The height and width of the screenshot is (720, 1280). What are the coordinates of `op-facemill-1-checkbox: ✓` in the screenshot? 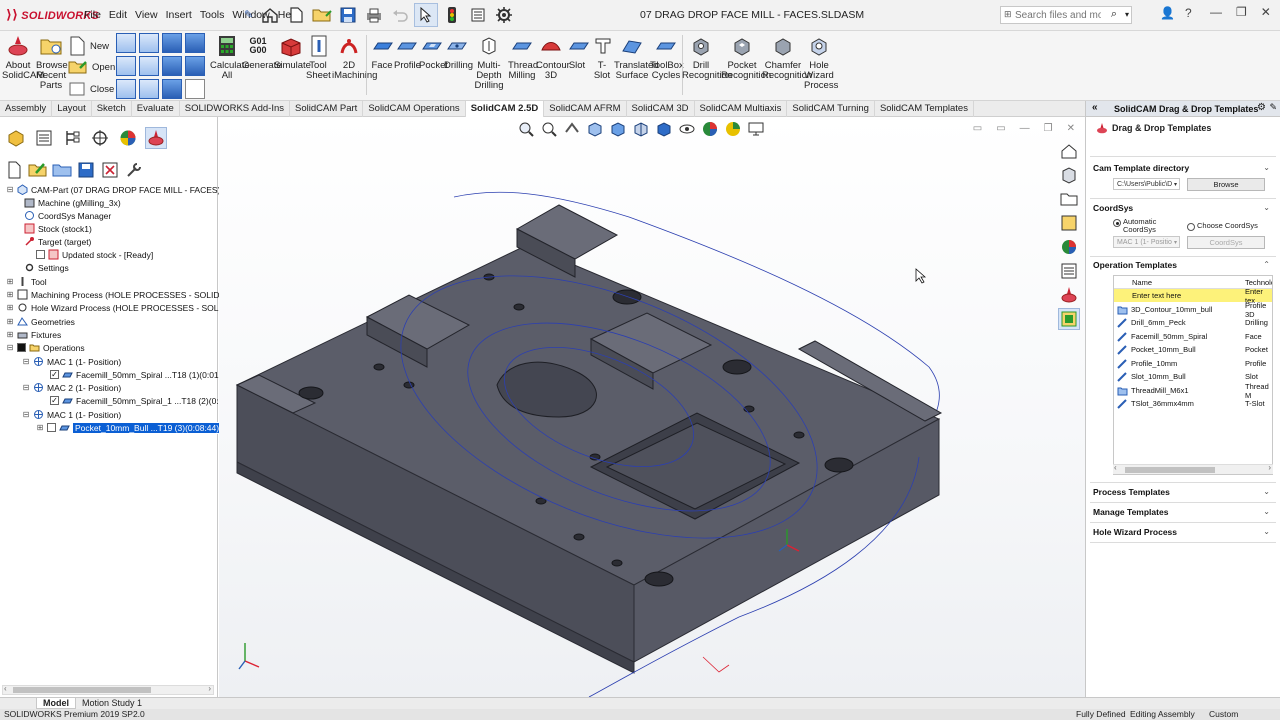 It's located at (54, 374).